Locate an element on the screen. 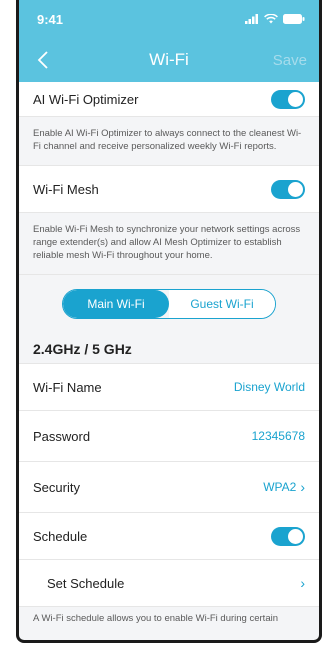 Image resolution: width=328 pixels, height=657 pixels. status-bar: 9:41 is located at coordinates (169, 19).